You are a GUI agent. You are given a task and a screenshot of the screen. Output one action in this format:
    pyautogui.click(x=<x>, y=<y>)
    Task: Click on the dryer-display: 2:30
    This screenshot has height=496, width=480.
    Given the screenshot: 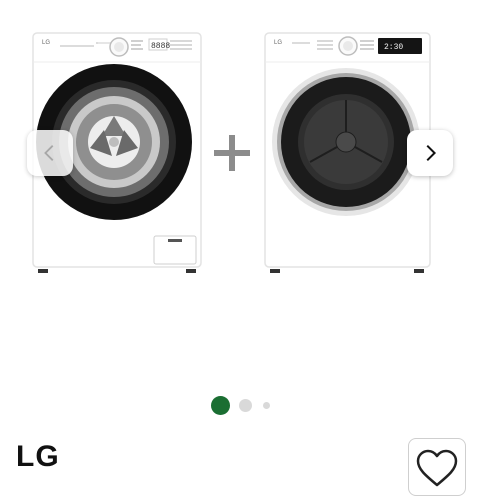 What is the action you would take?
    pyautogui.click(x=393, y=47)
    